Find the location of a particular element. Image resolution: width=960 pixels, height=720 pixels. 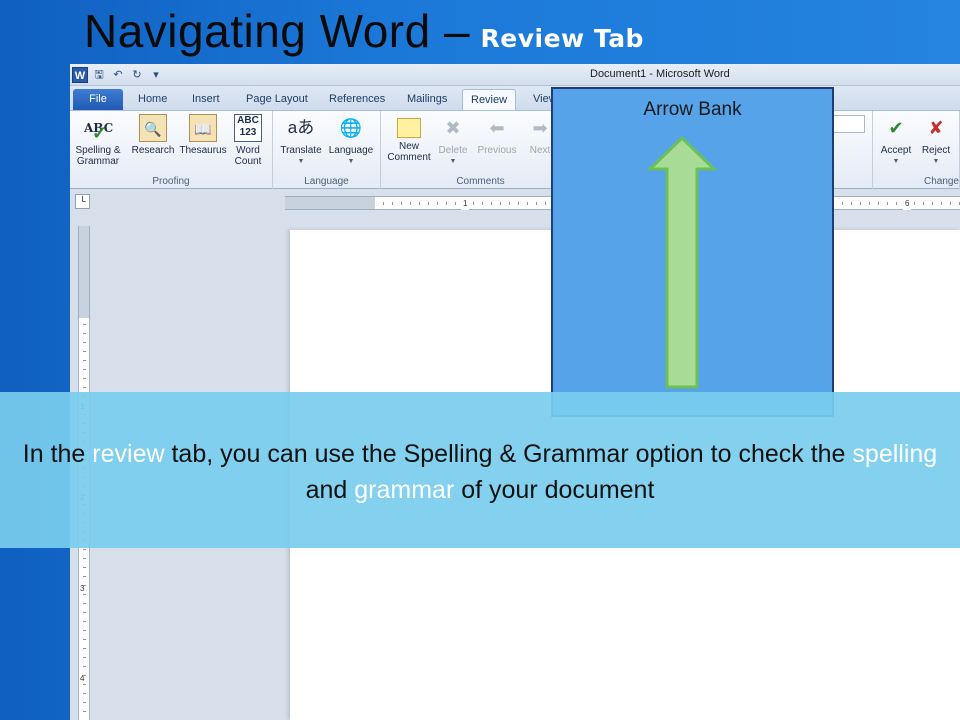

word-count-button: ABC 123 Word Count is located at coordinates (248, 140).